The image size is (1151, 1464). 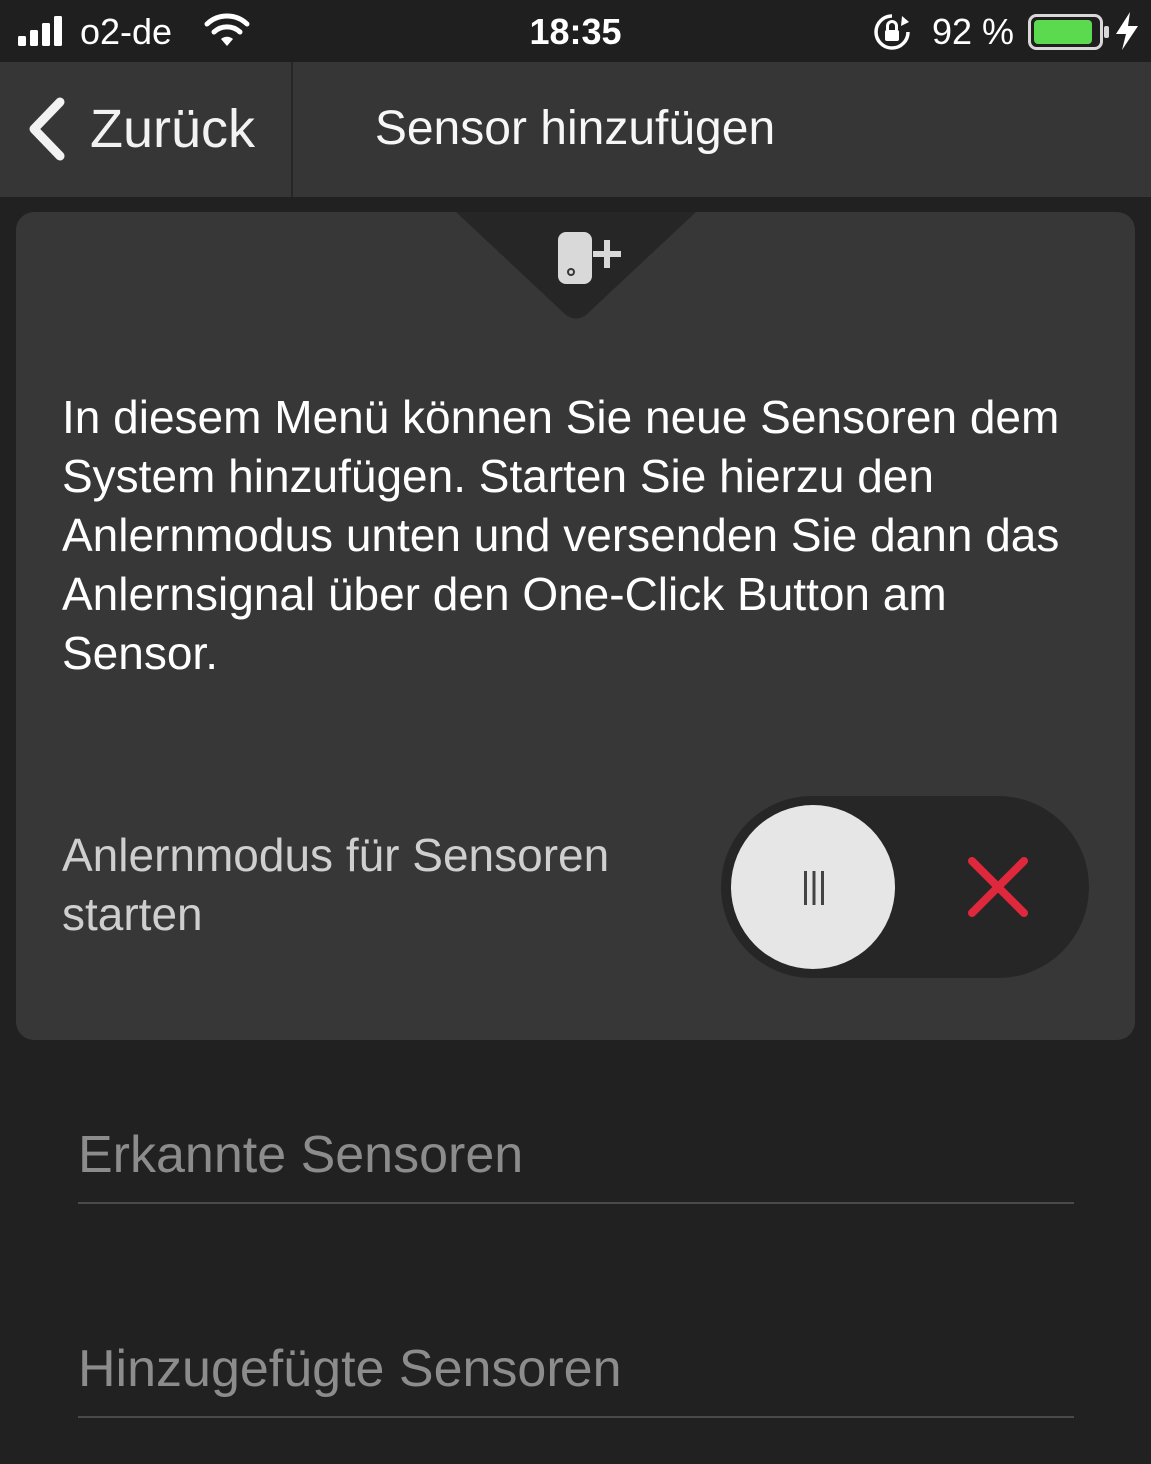 What do you see at coordinates (905, 887) in the screenshot?
I see `learning-mode-toggle` at bounding box center [905, 887].